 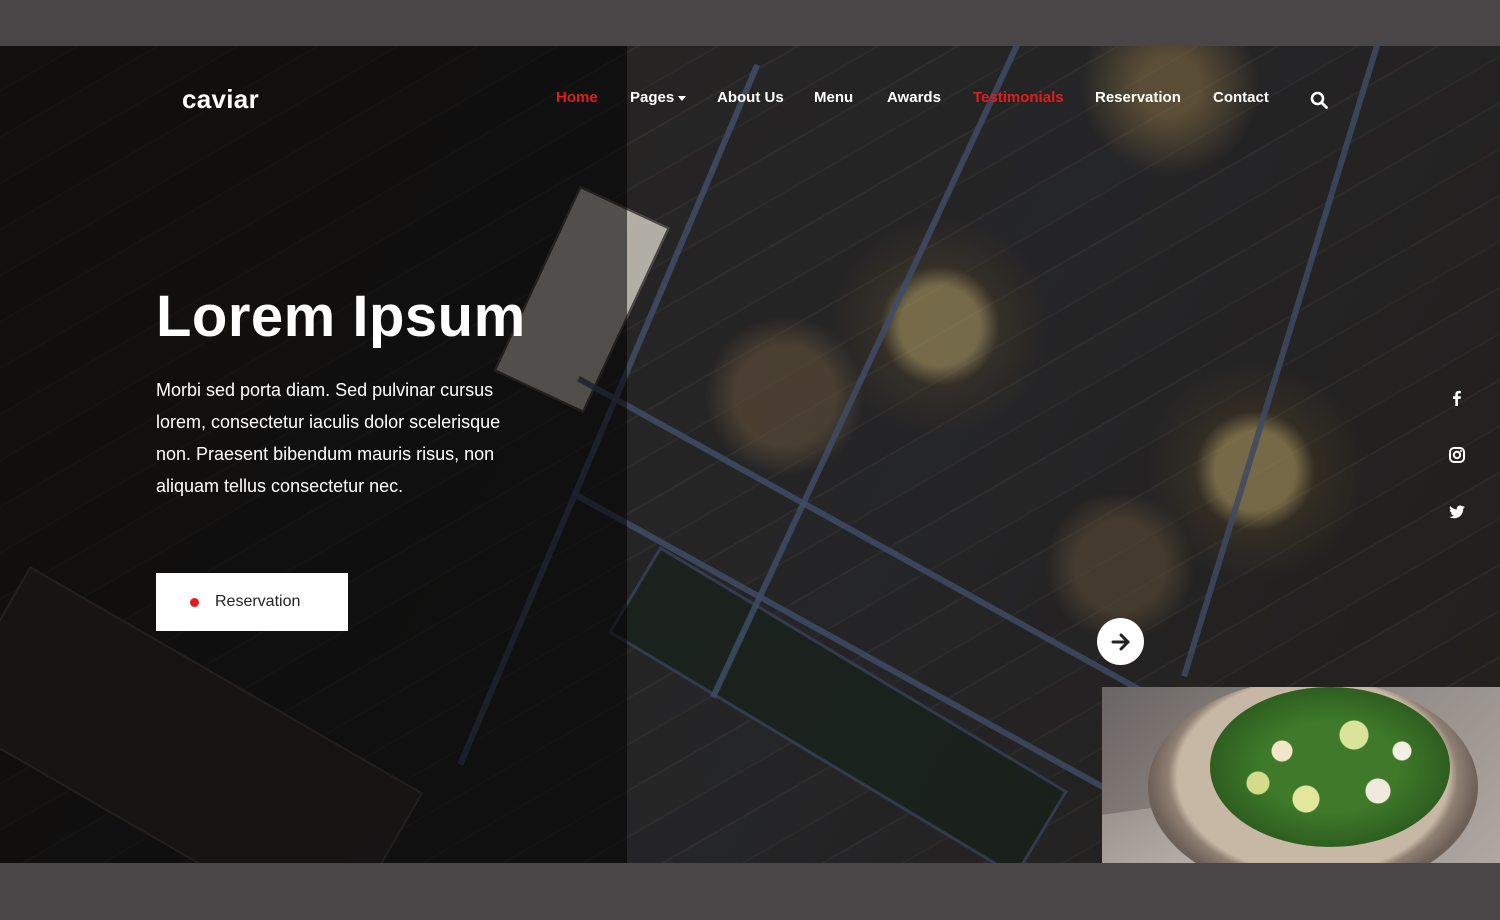 I want to click on food-slide-image, so click(x=1301, y=775).